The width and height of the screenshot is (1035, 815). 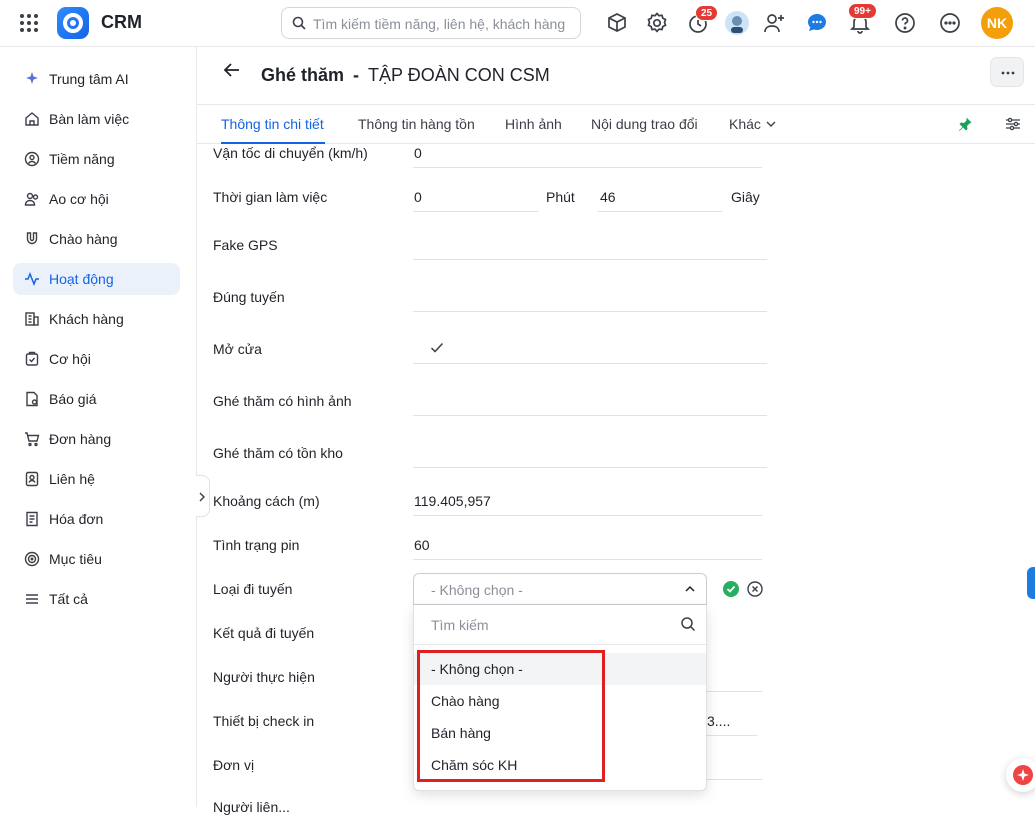 I want to click on assistant-fab, so click(x=1020, y=775).